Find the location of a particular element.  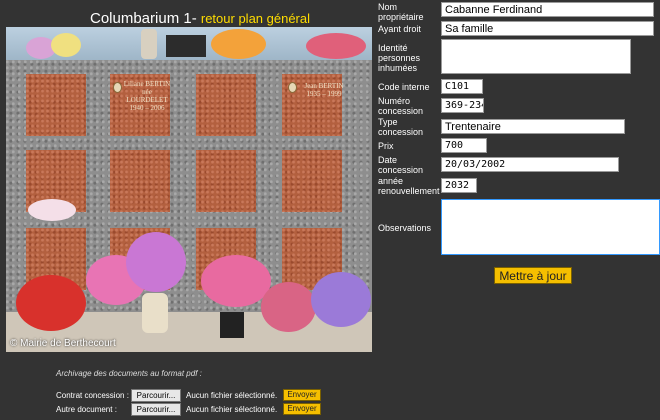

archive-intro: Archivage des documents au format pdf : is located at coordinates (129, 373).